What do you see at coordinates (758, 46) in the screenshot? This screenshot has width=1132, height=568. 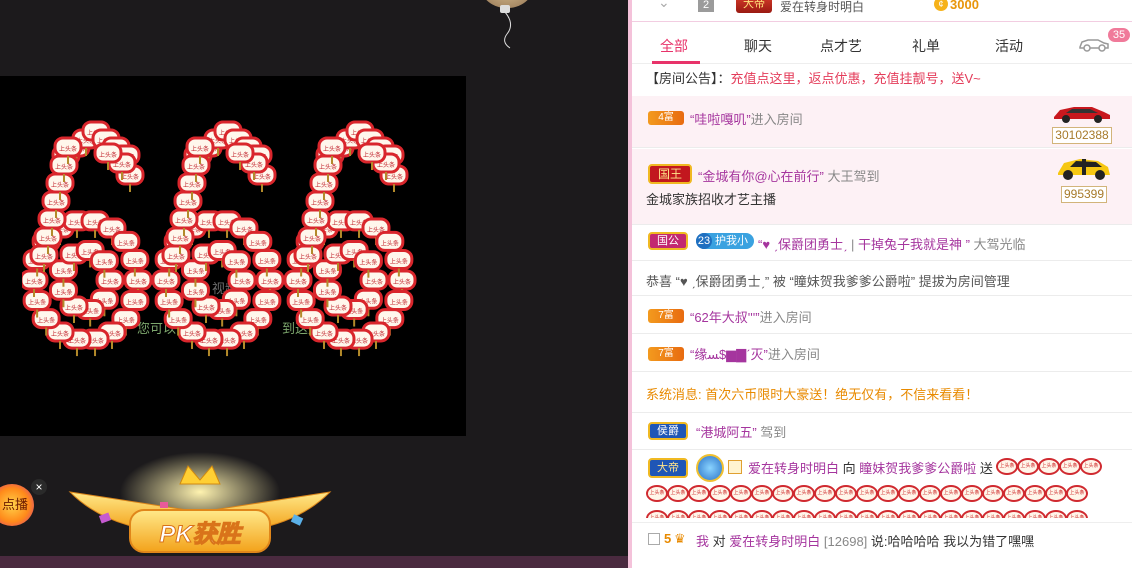 I see `tab-chat: 聊天` at bounding box center [758, 46].